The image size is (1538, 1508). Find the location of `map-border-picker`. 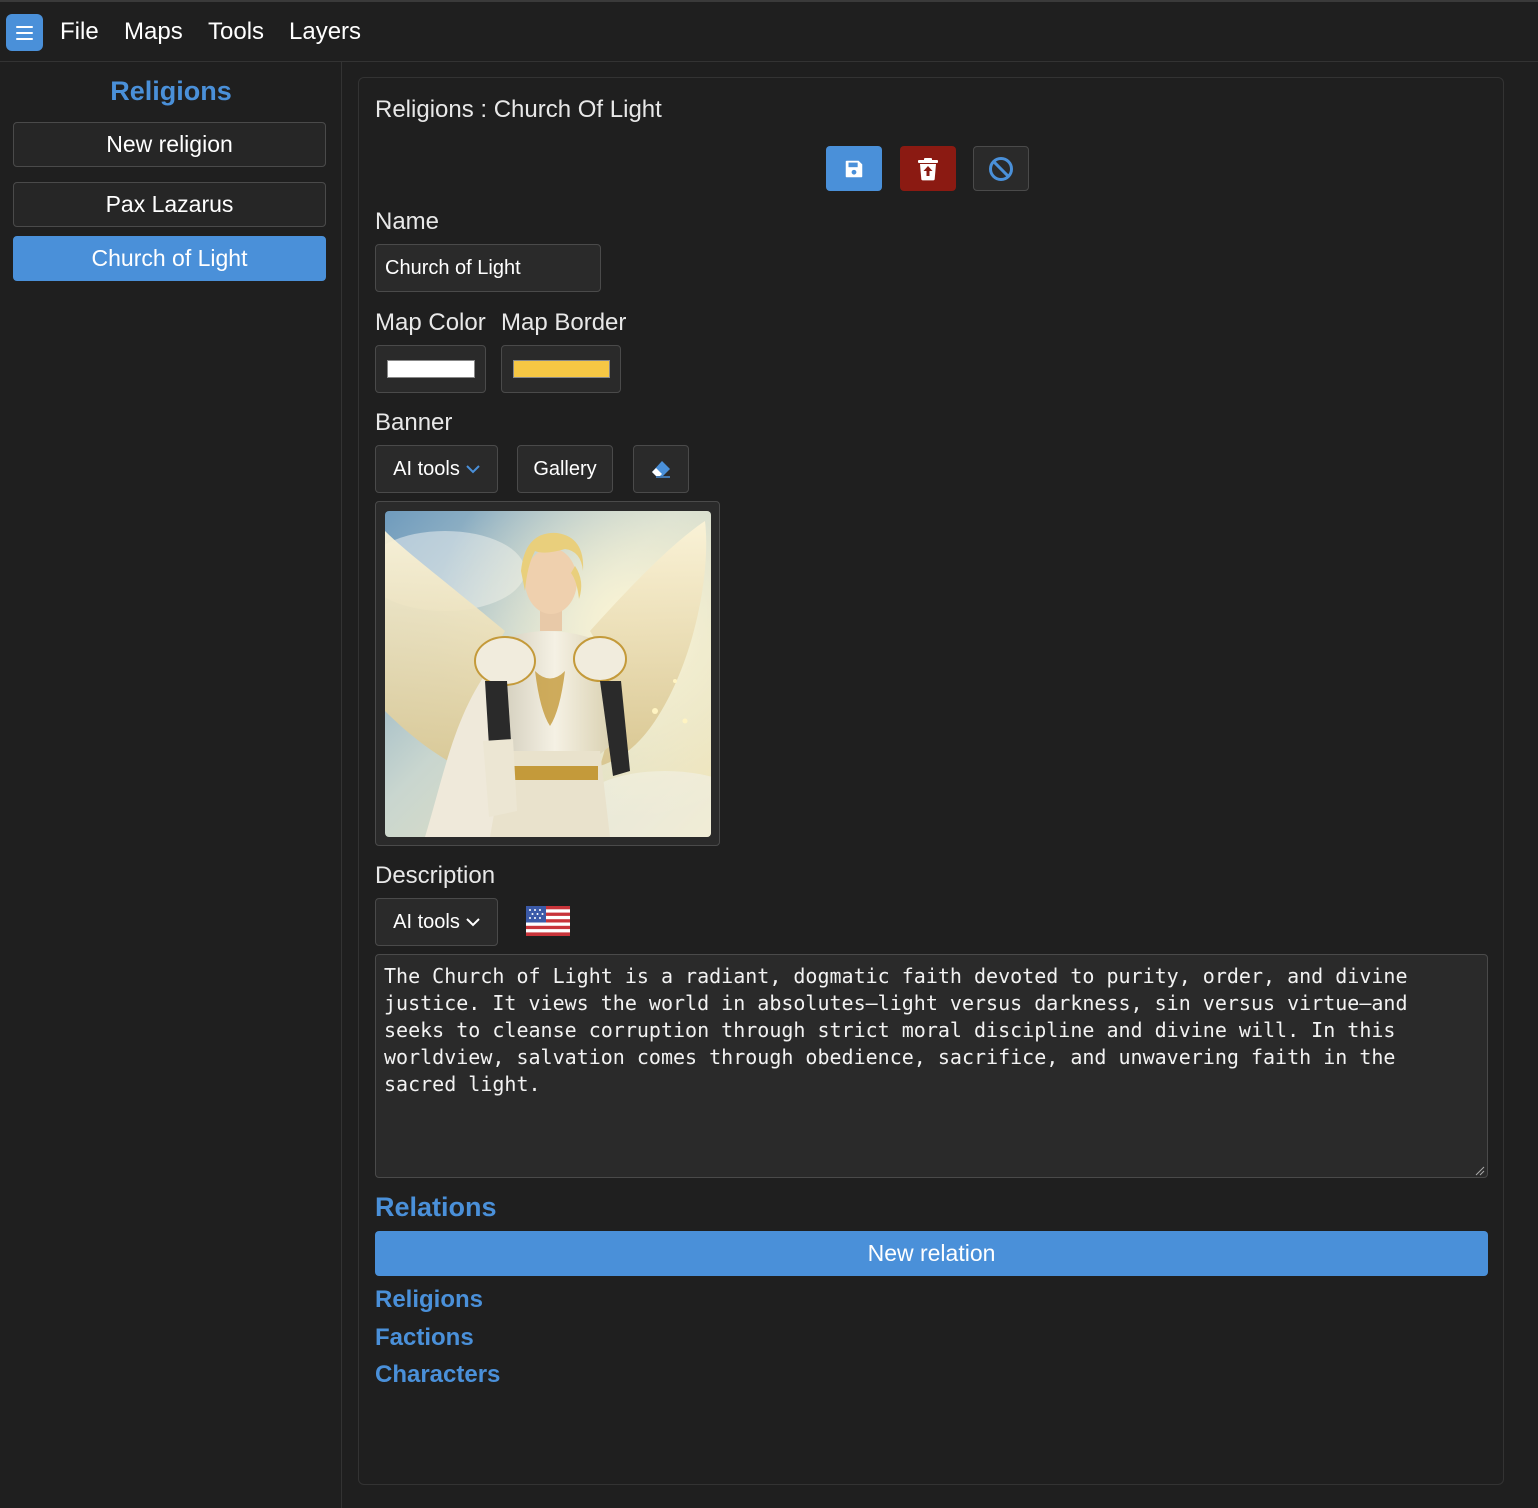

map-border-picker is located at coordinates (561, 369).